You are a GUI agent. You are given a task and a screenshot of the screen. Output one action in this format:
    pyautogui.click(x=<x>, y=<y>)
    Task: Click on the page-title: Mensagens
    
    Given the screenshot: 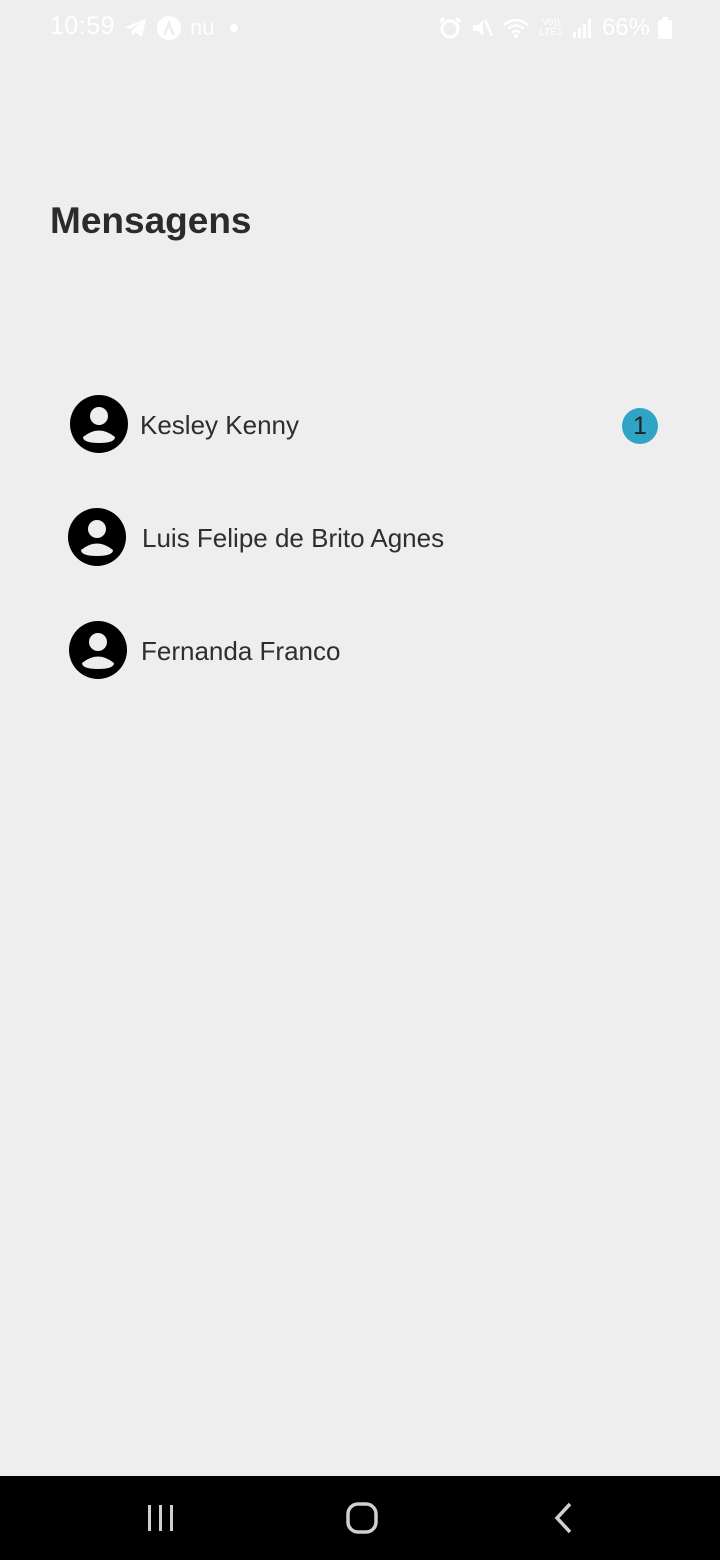 What is the action you would take?
    pyautogui.click(x=151, y=220)
    